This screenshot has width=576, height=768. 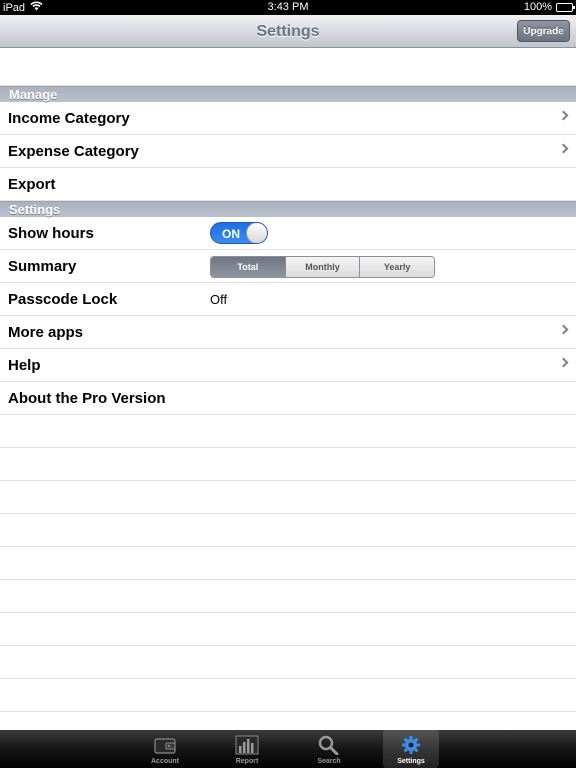 I want to click on segment-monthly: Monthly, so click(x=322, y=267).